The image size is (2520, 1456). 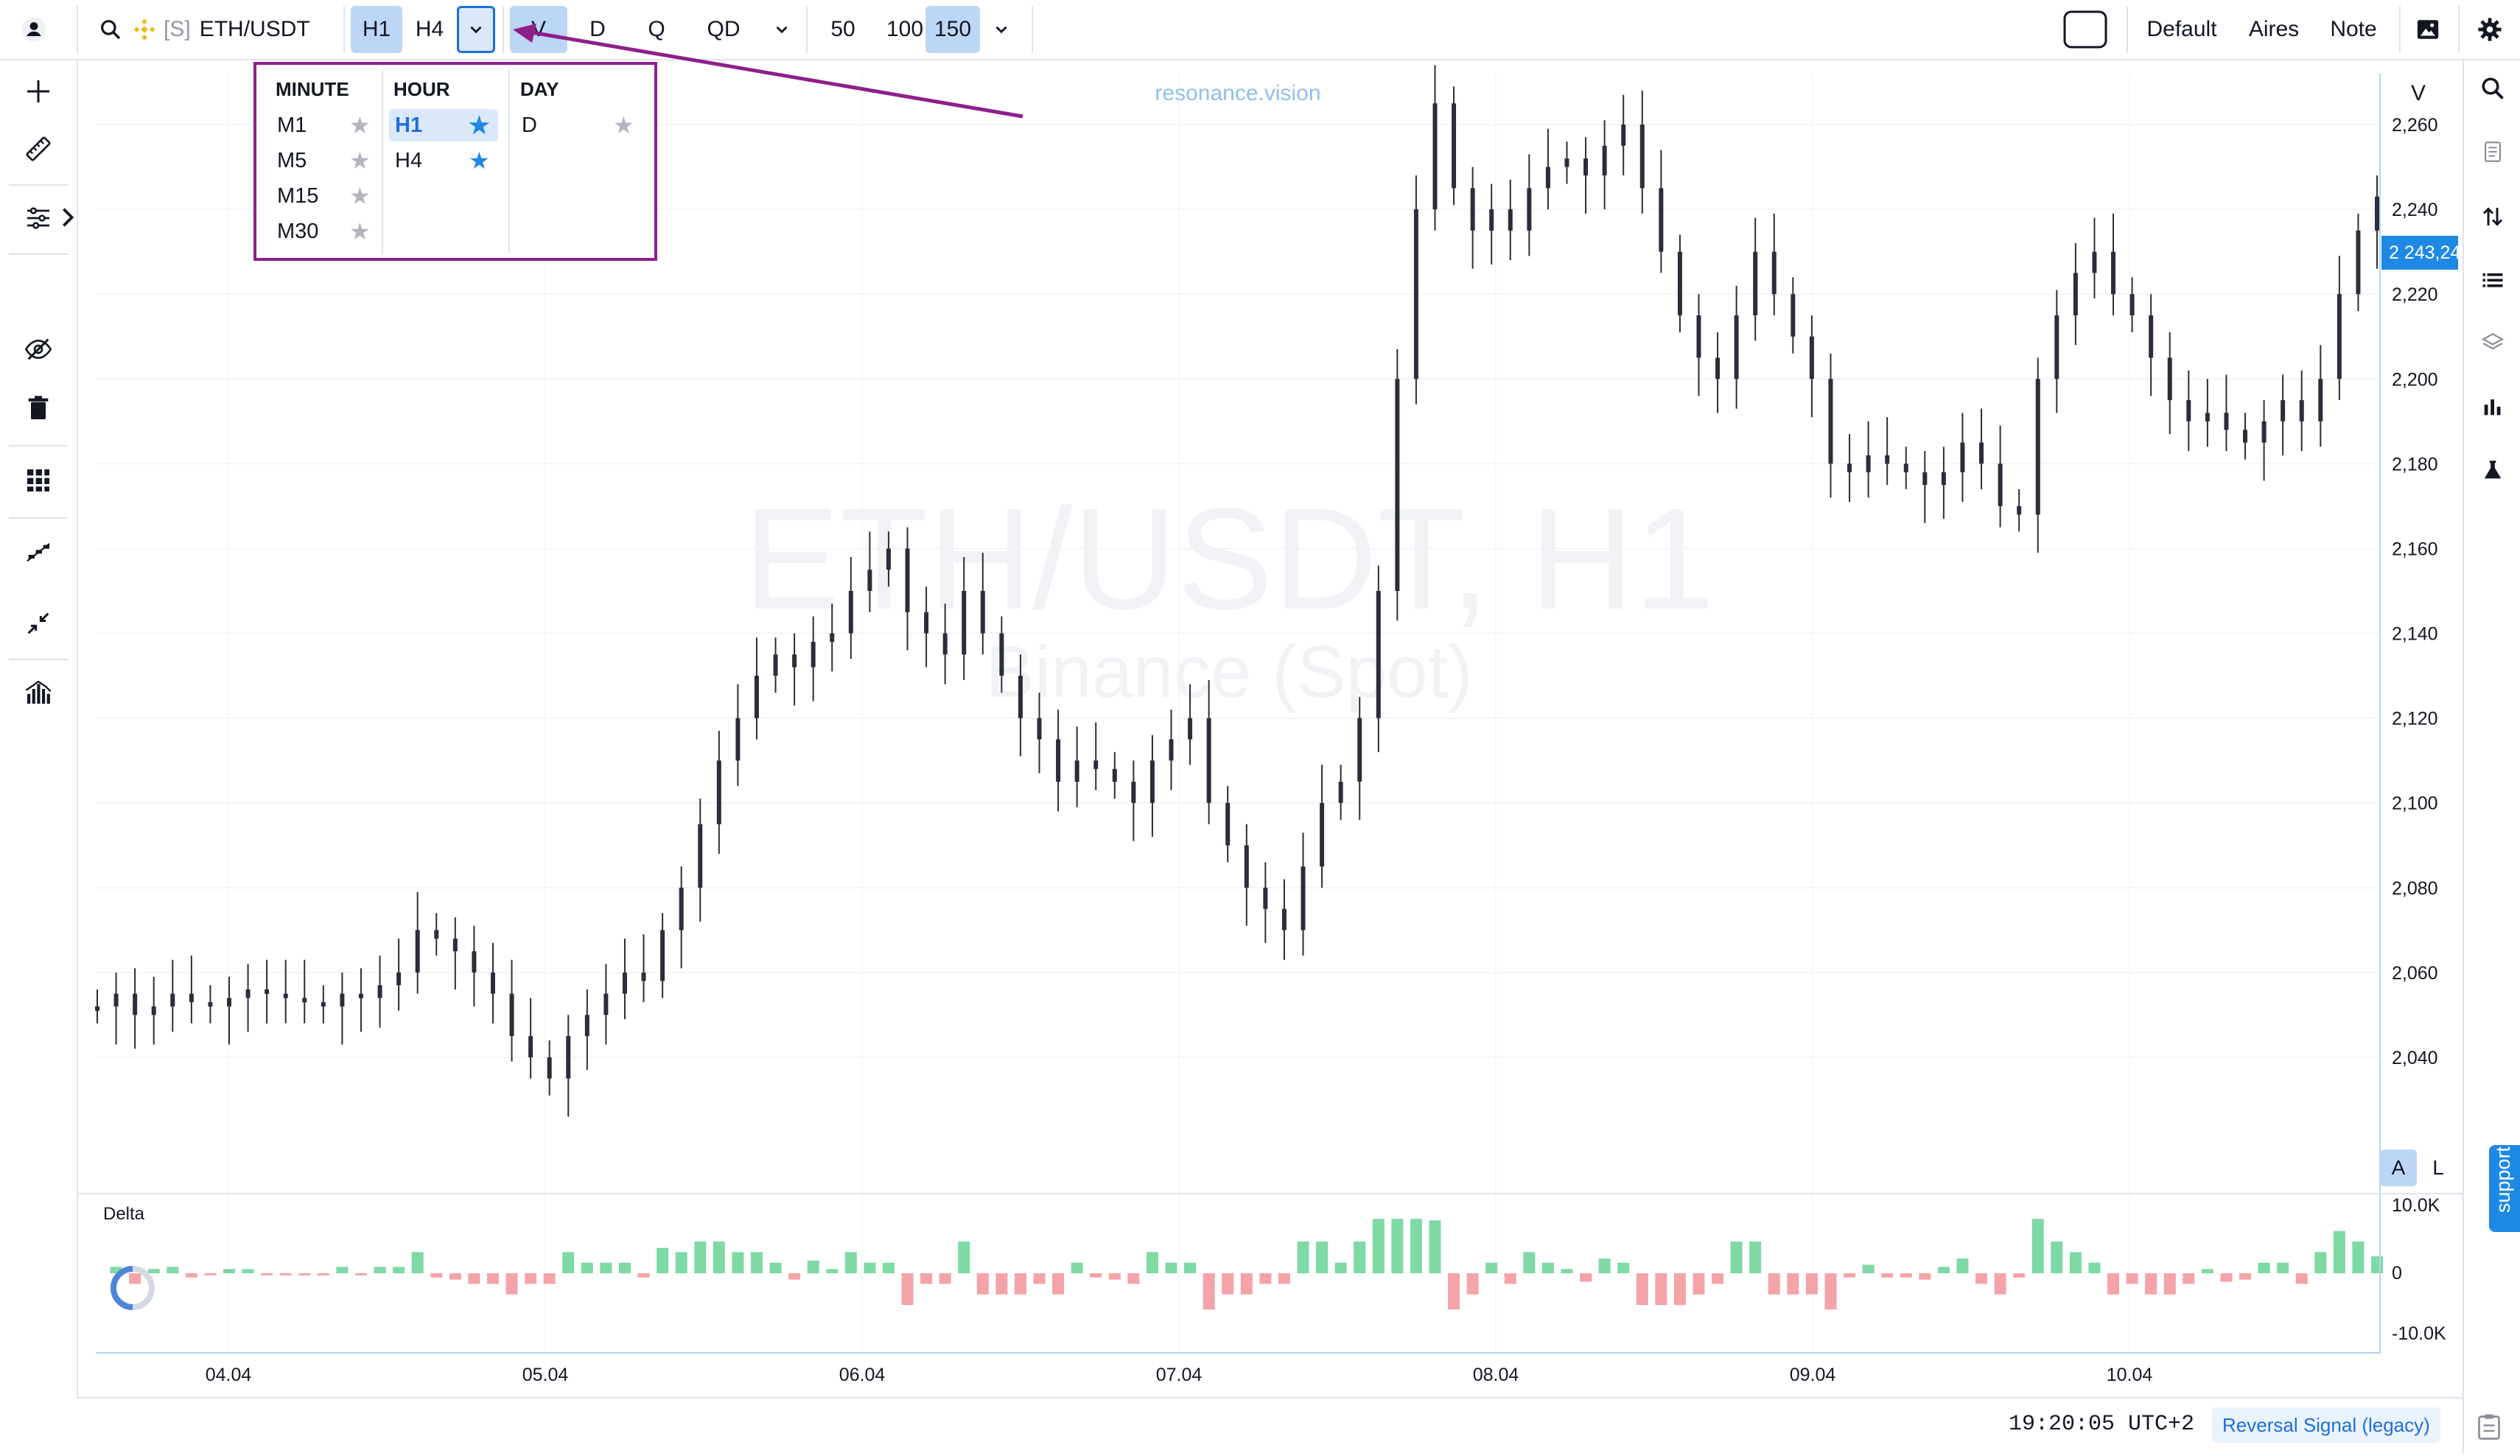 What do you see at coordinates (444, 160) in the screenshot?
I see `timeframe-h4-item: H4 ★` at bounding box center [444, 160].